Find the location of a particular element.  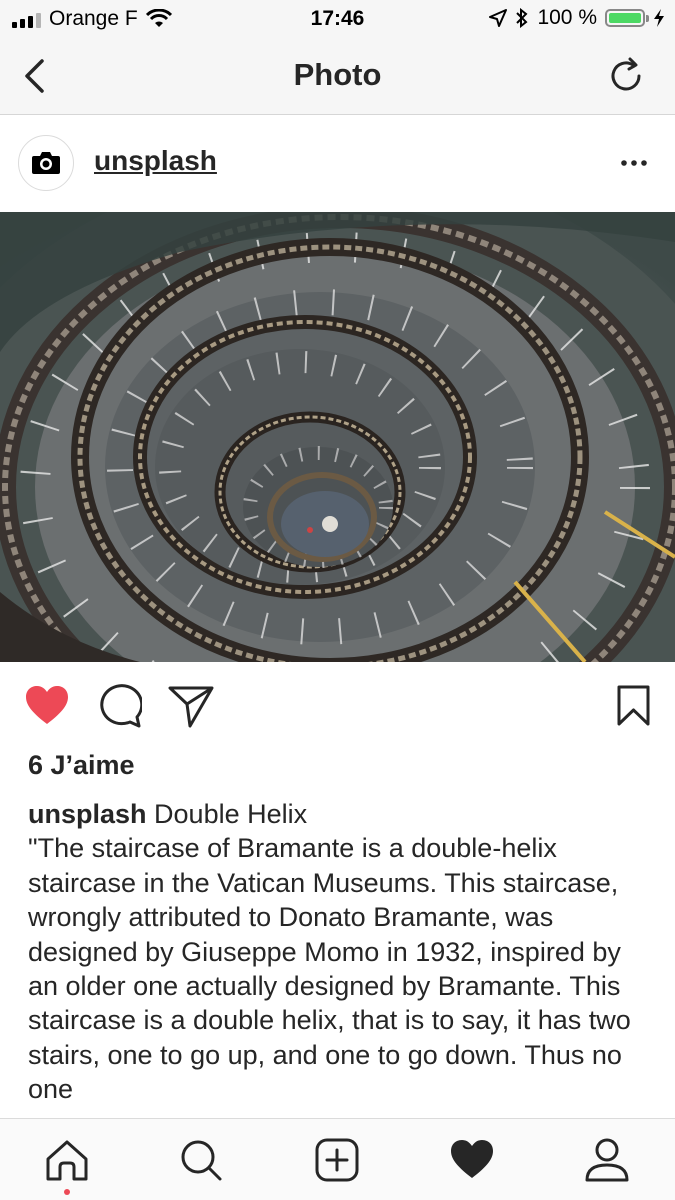

add-post-icon is located at coordinates (337, 1160).